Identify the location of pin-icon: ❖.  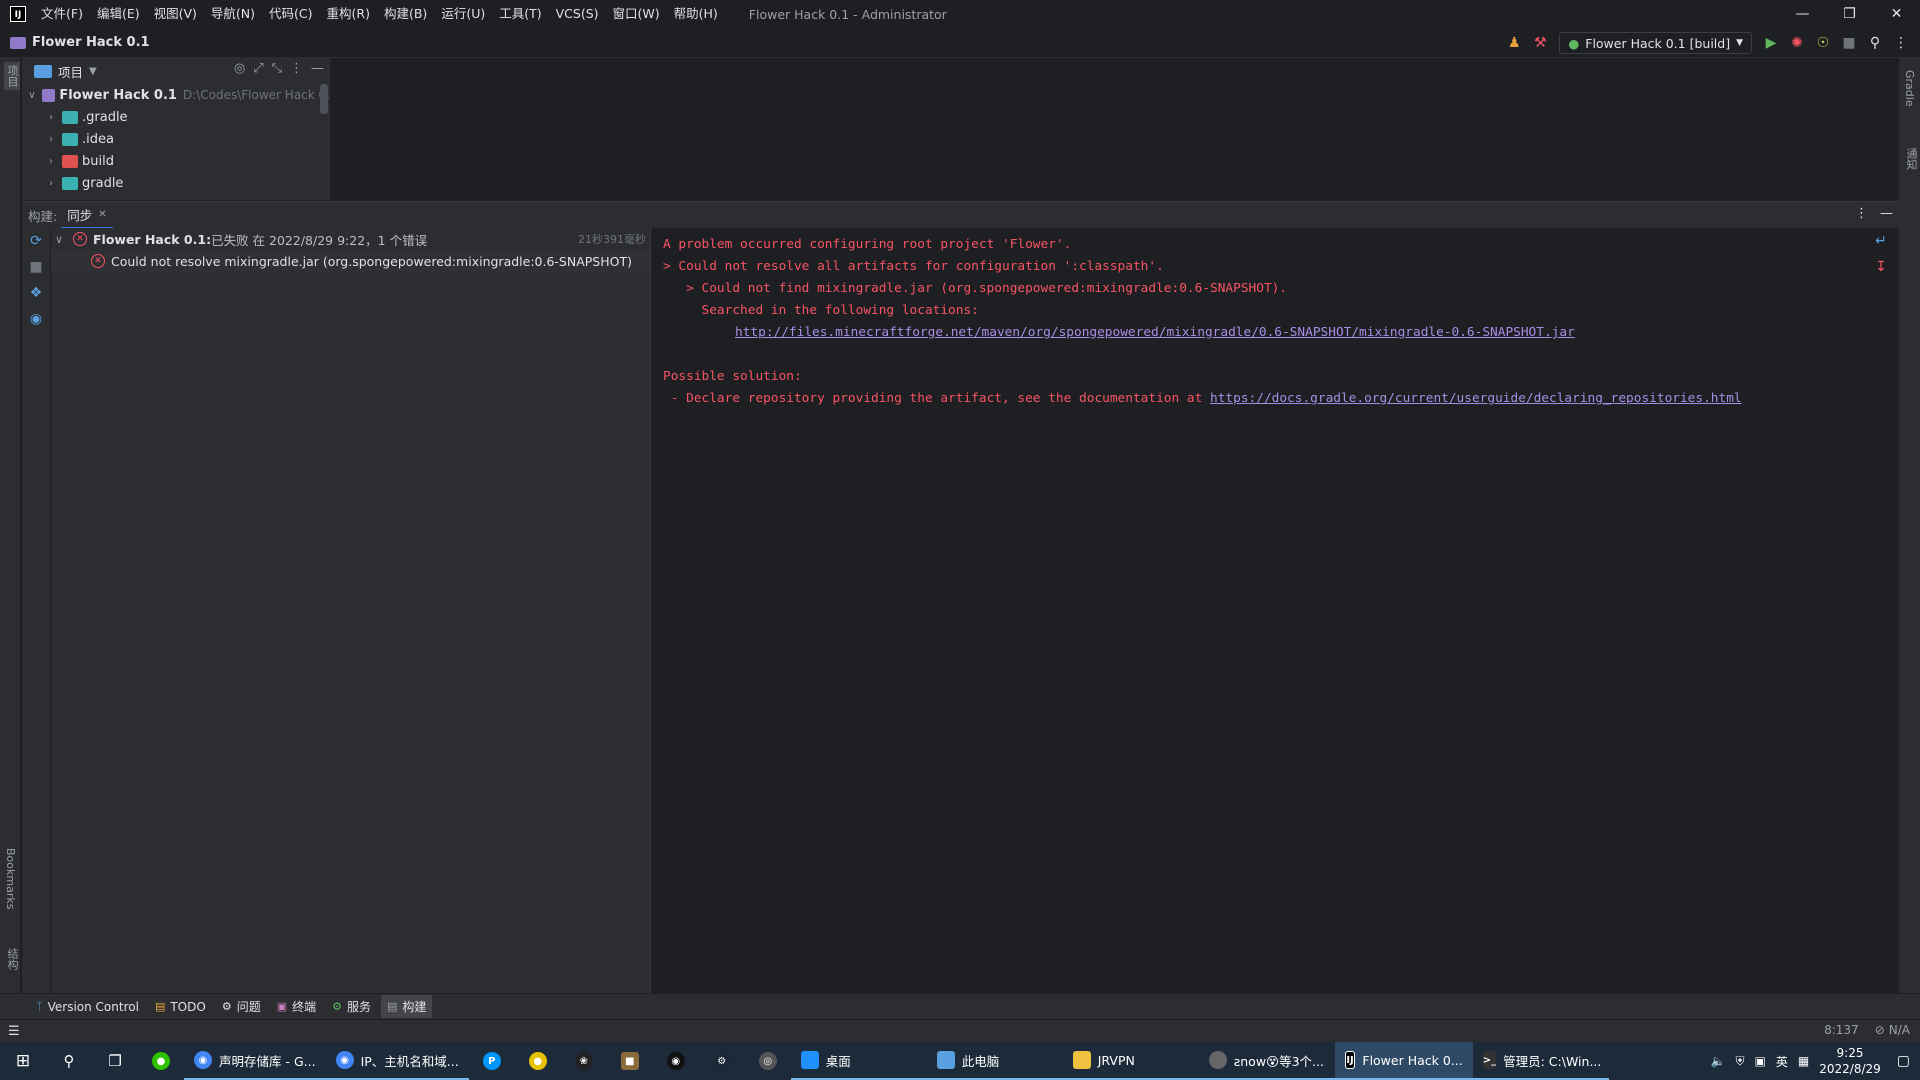
(36, 293).